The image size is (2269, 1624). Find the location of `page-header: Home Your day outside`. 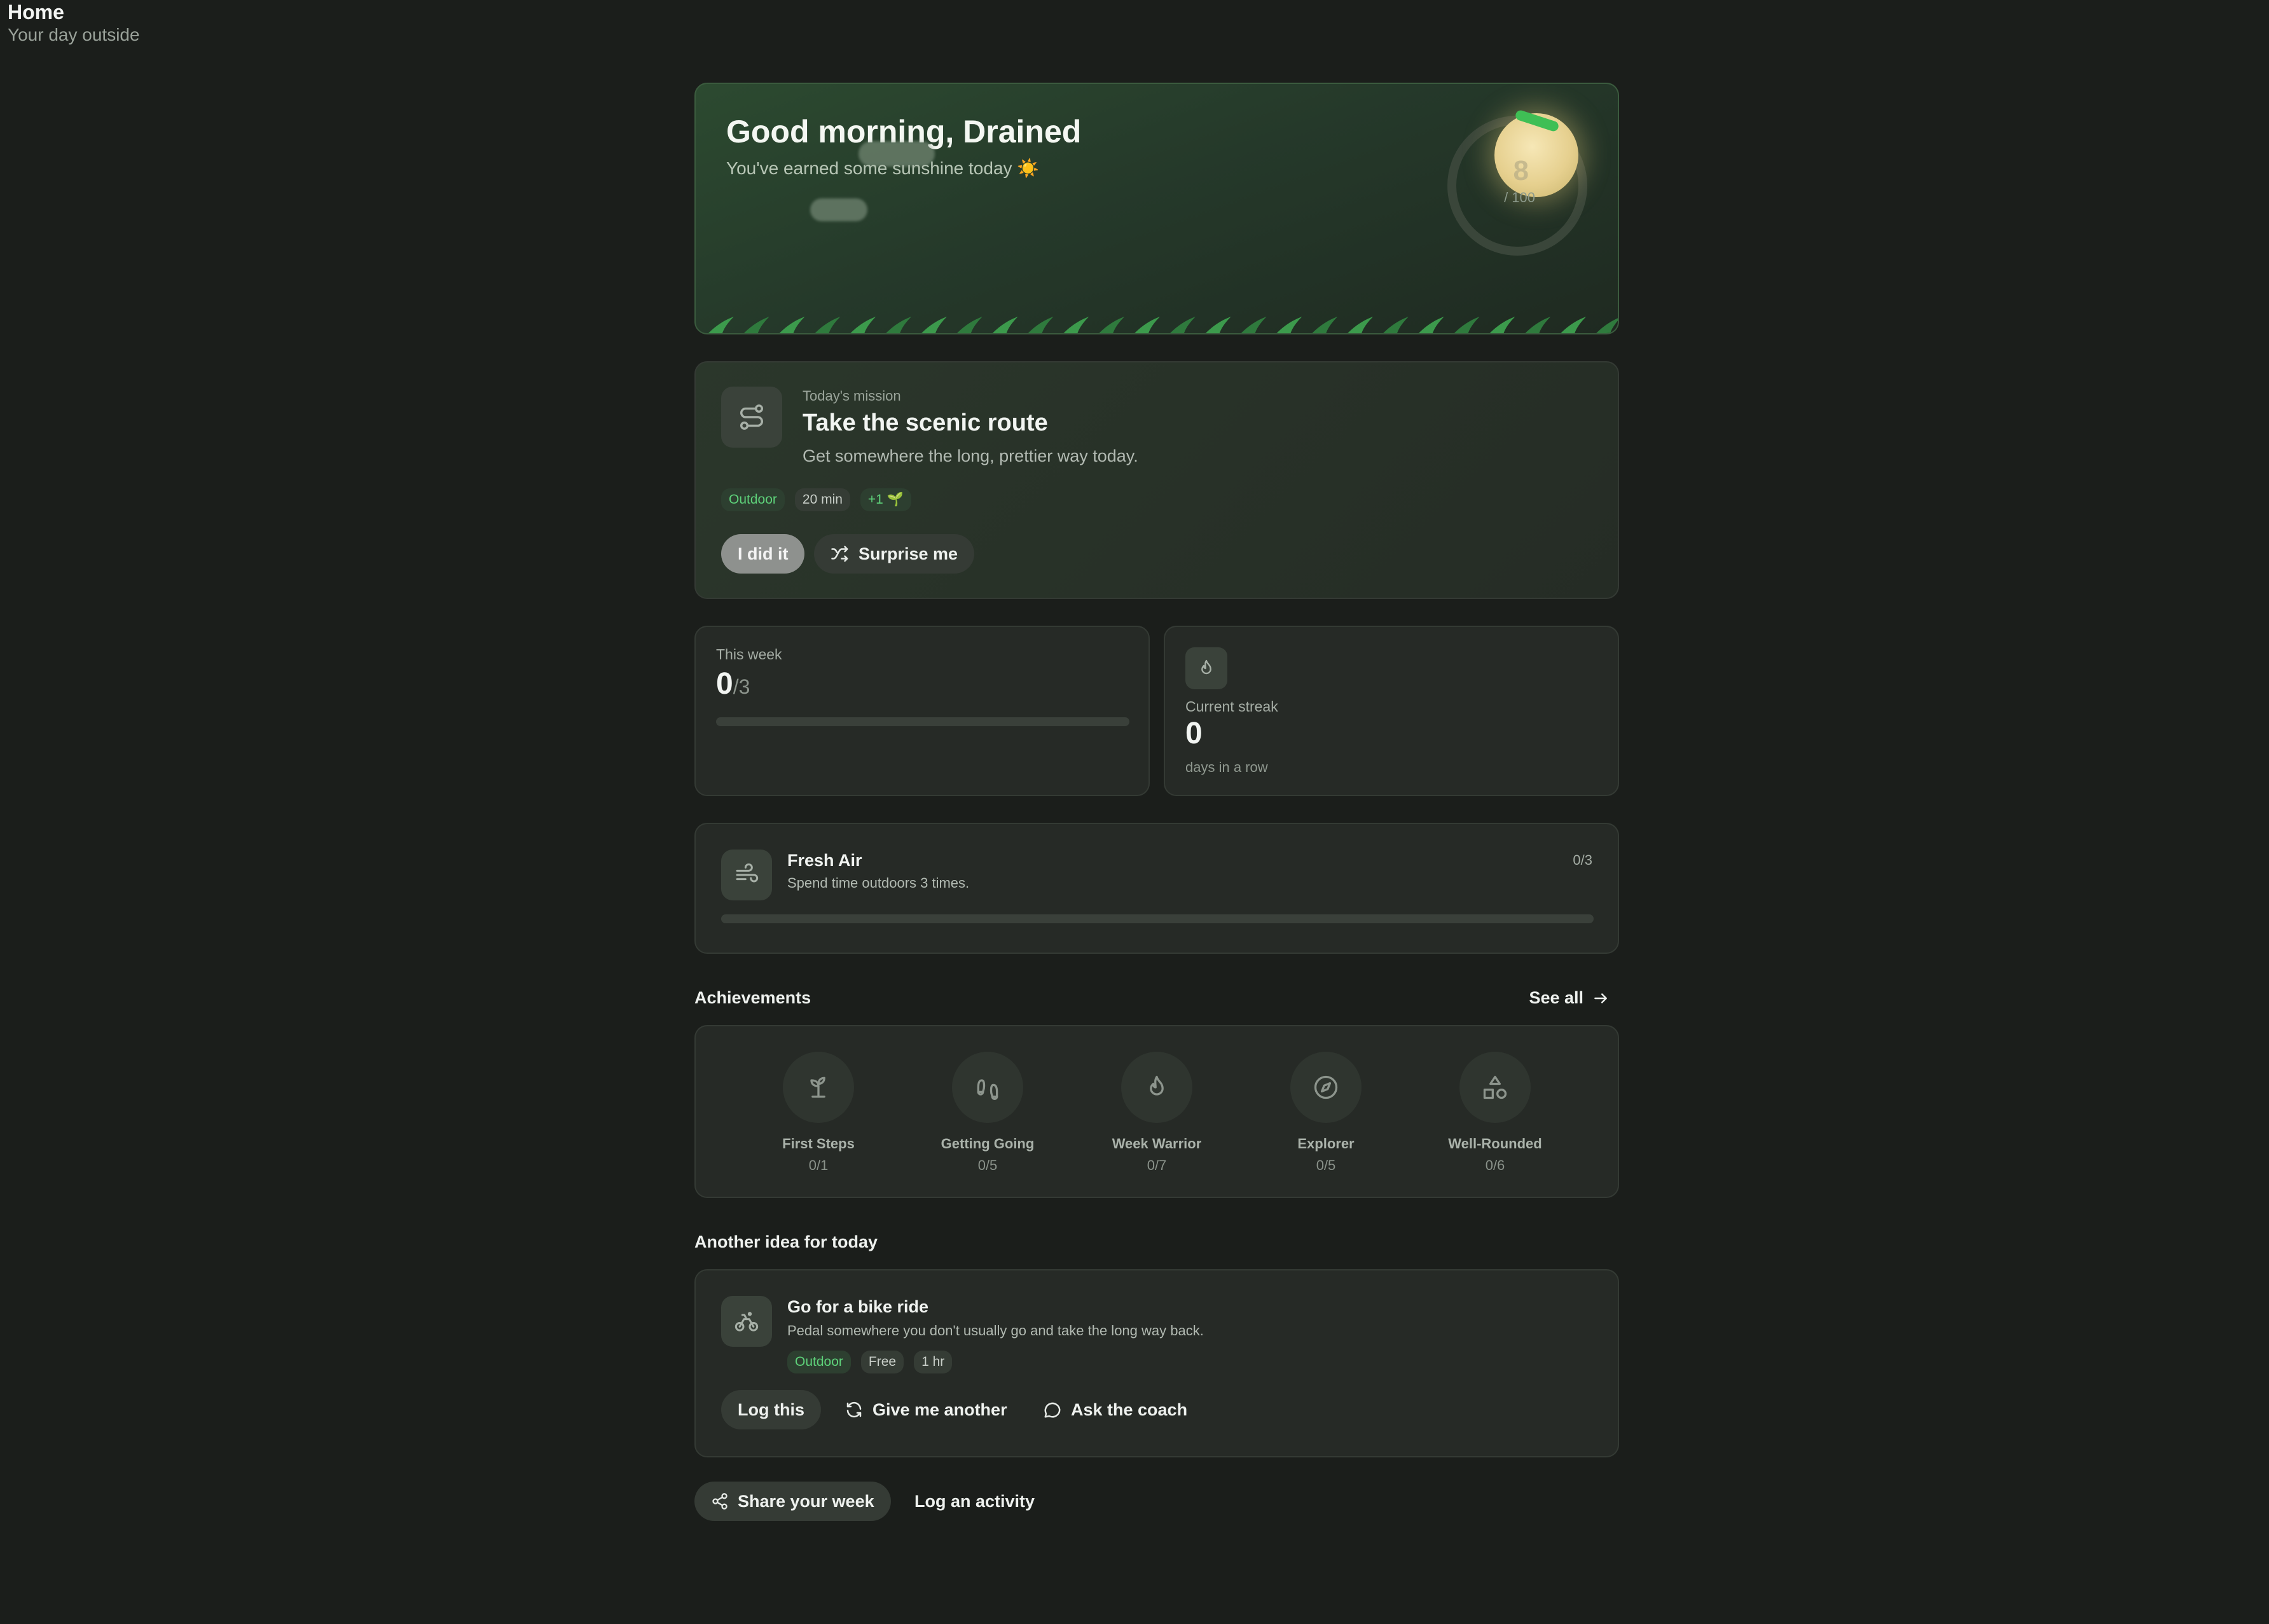

page-header: Home Your day outside is located at coordinates (74, 23).